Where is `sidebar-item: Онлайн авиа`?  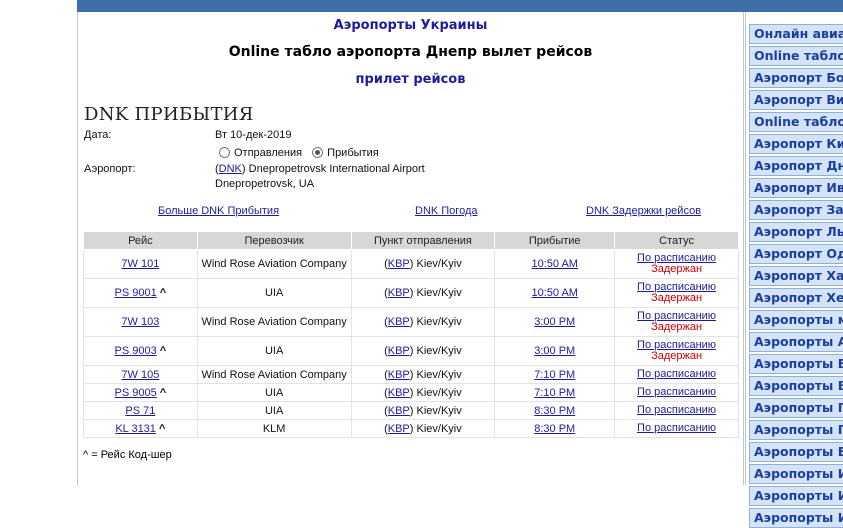 sidebar-item: Онлайн авиа is located at coordinates (796, 34).